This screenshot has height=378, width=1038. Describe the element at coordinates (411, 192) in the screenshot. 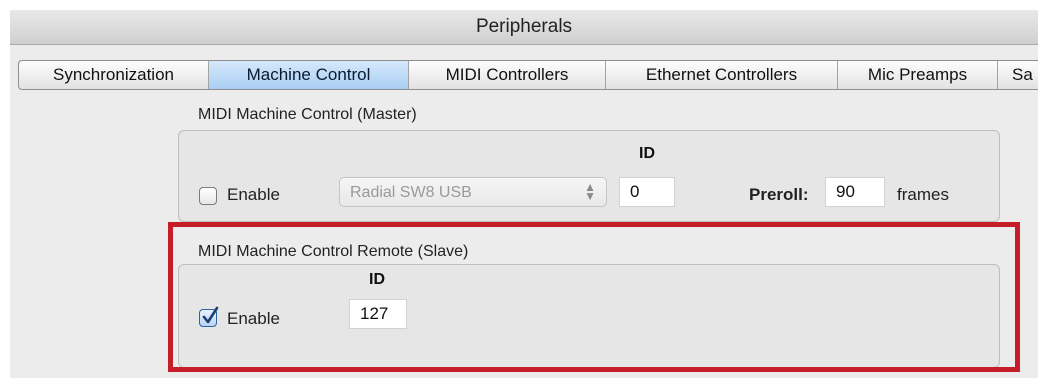

I see `master-device-value: Radial SW8 USB` at that location.